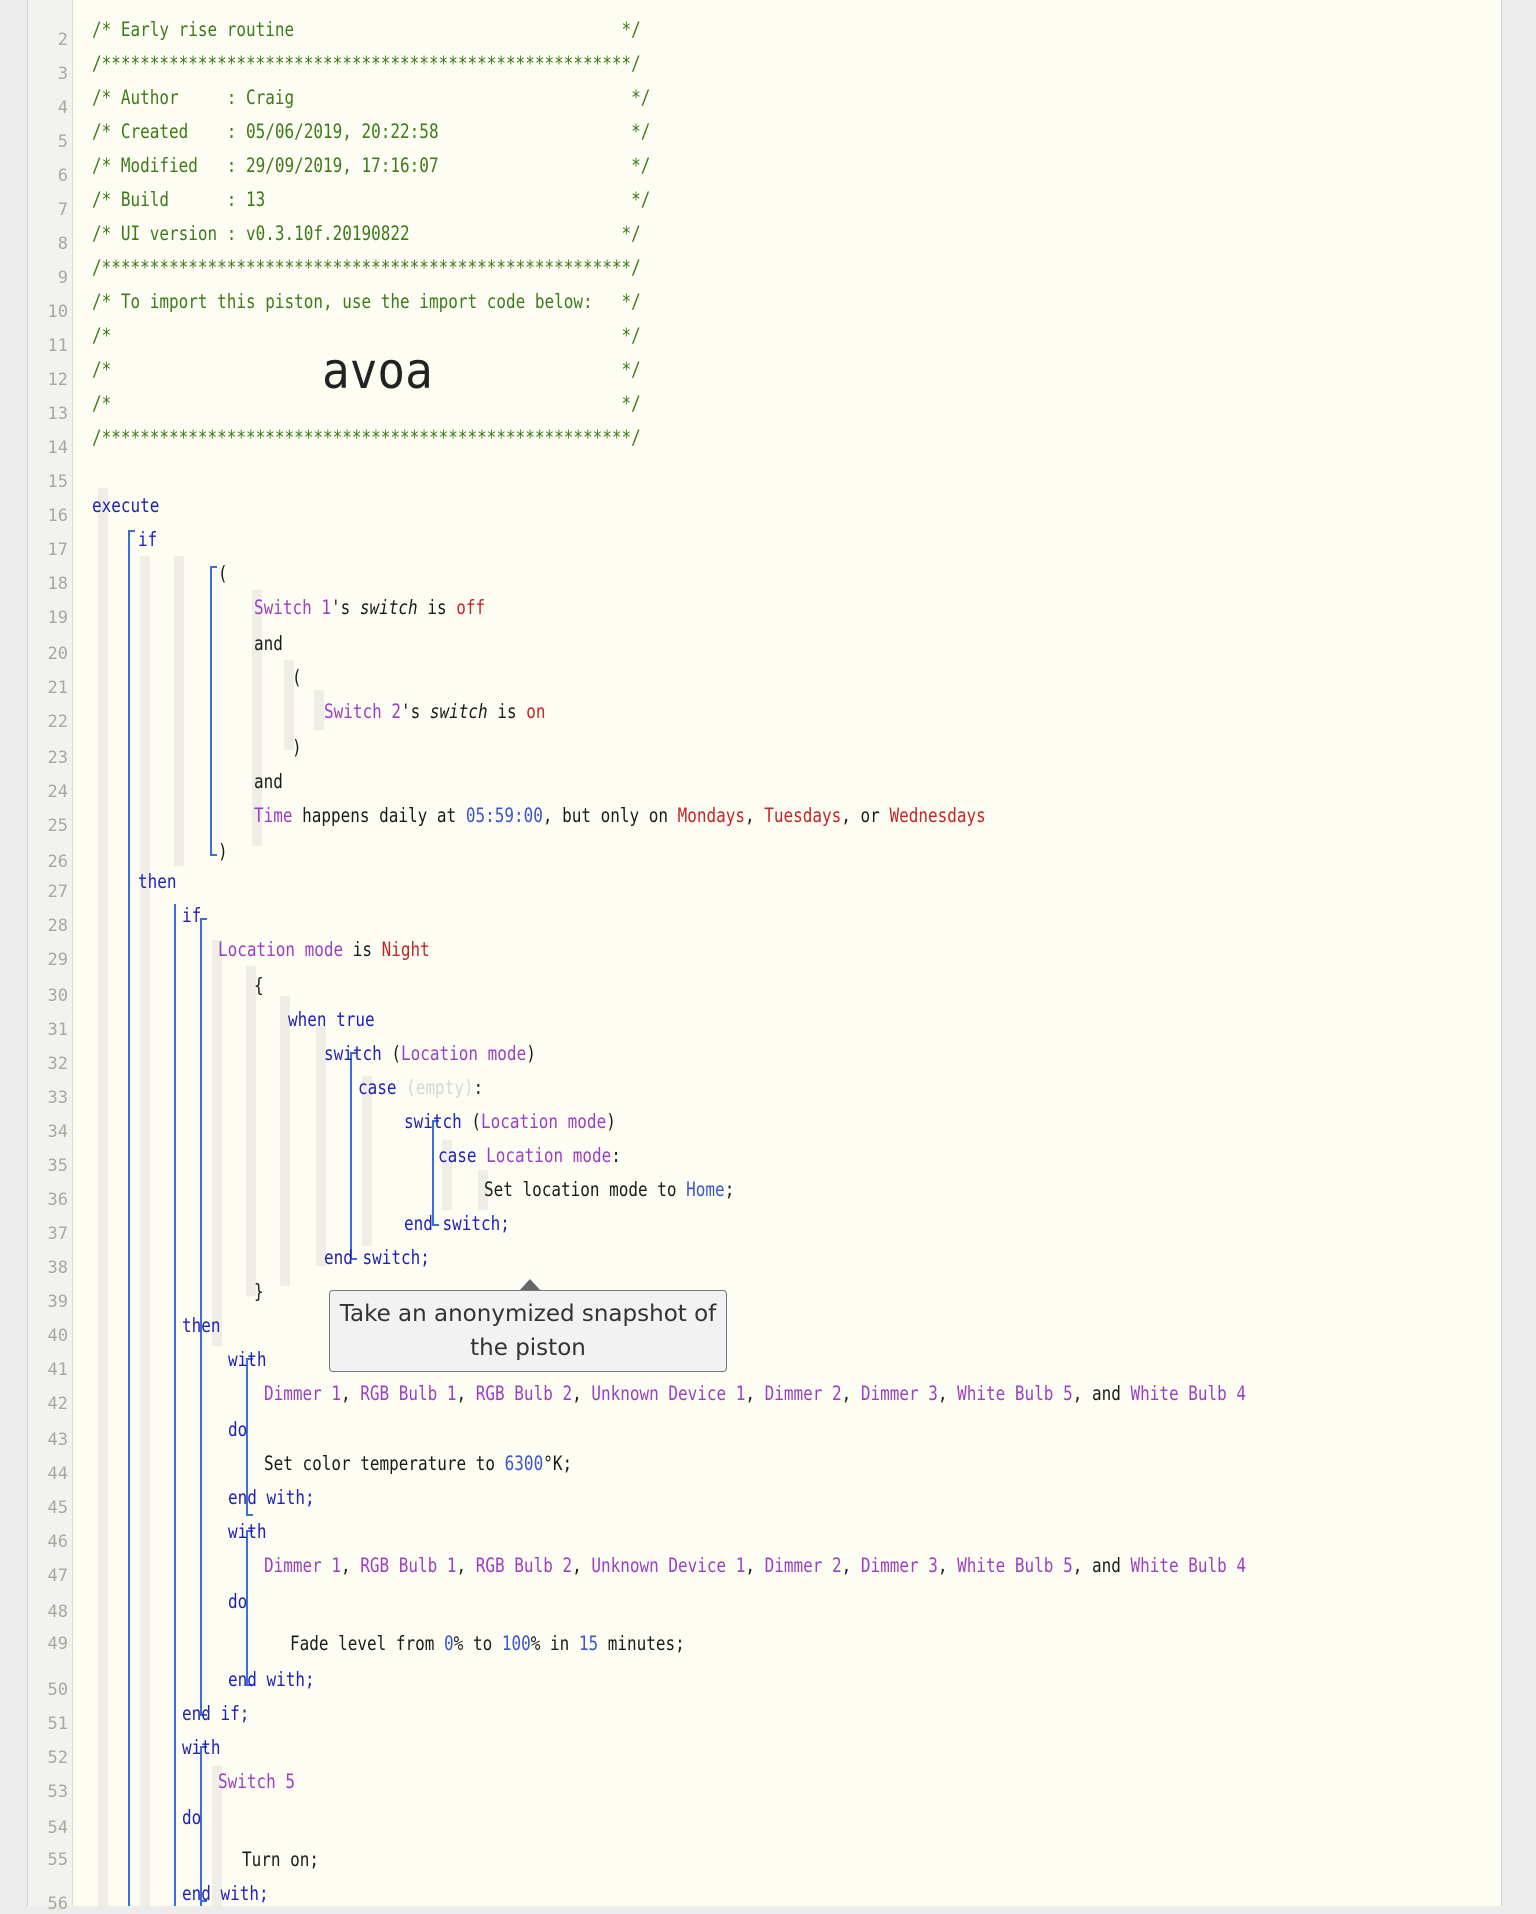  What do you see at coordinates (510, 1122) in the screenshot?
I see `inner-switch-statement: switch (Location mode)` at bounding box center [510, 1122].